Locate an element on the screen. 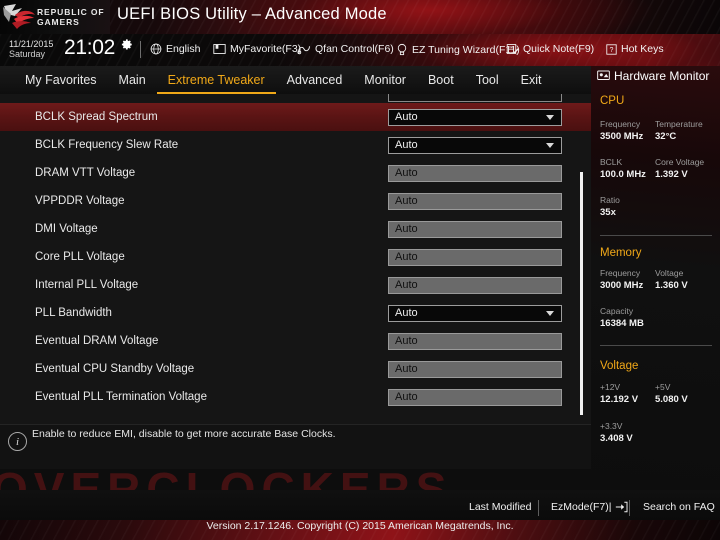 The image size is (720, 540). setting-row-eventual-dram-voltage: Eventual DRAM Voltage Auto is located at coordinates (295, 341).